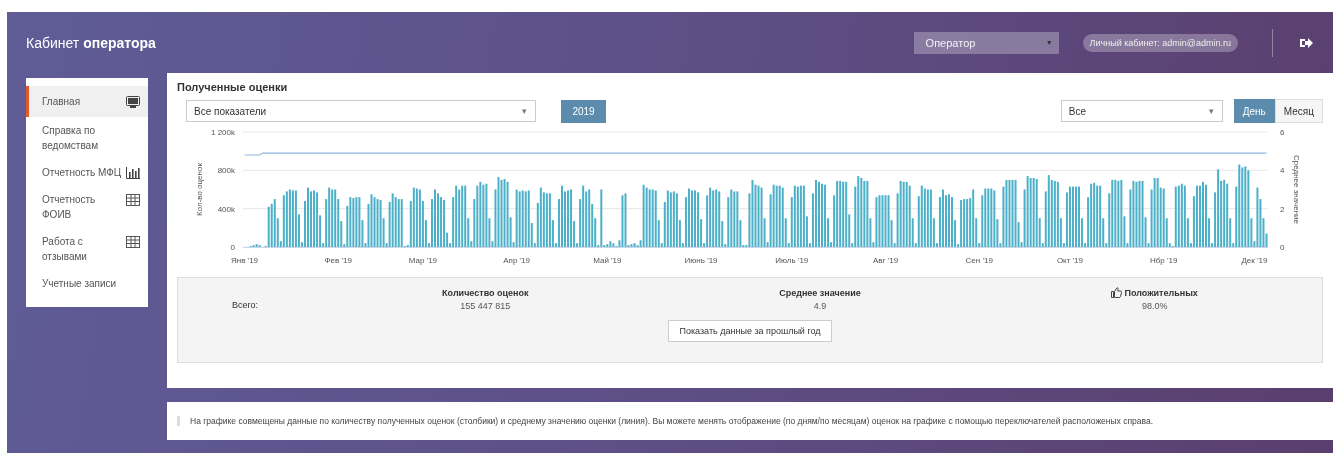 This screenshot has width=1339, height=453. Describe the element at coordinates (485, 306) in the screenshot. I see `summary-value: 155 447 815` at that location.